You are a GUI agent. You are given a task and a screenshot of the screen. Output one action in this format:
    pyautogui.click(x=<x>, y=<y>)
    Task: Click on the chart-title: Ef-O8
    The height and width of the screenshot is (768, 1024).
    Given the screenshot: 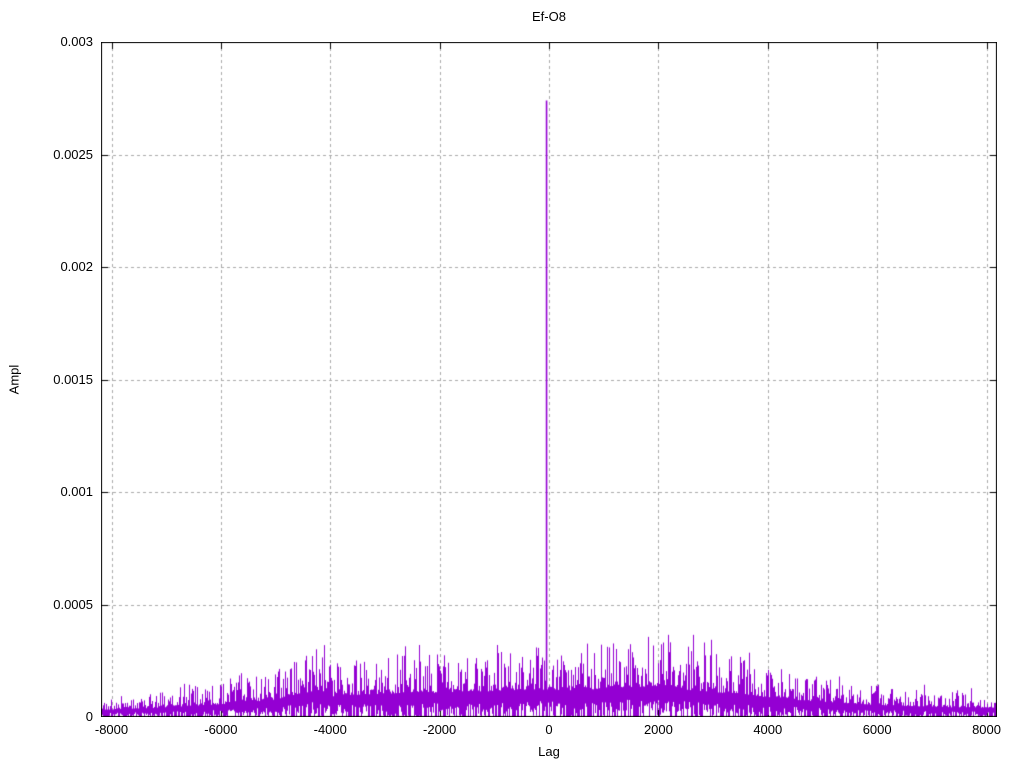 What is the action you would take?
    pyautogui.click(x=549, y=16)
    